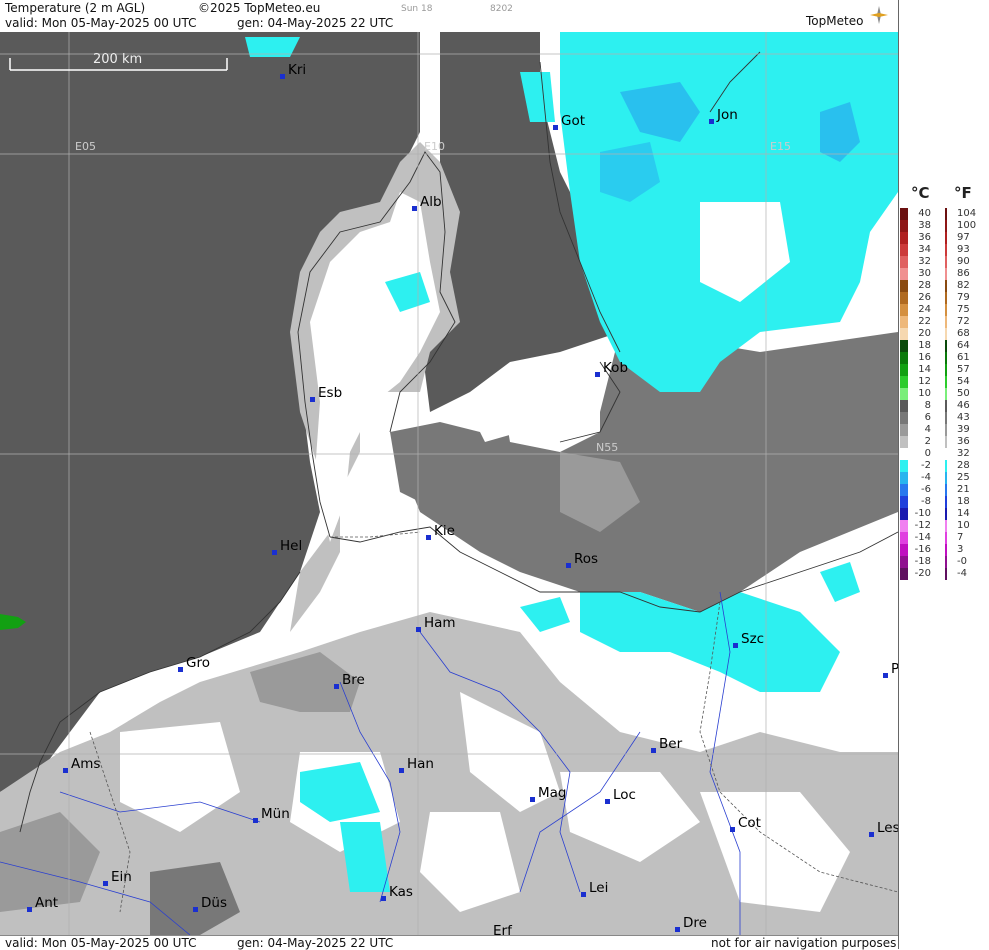 The width and height of the screenshot is (989, 950). I want to click on legend-entry: 10 50, so click(944, 394).